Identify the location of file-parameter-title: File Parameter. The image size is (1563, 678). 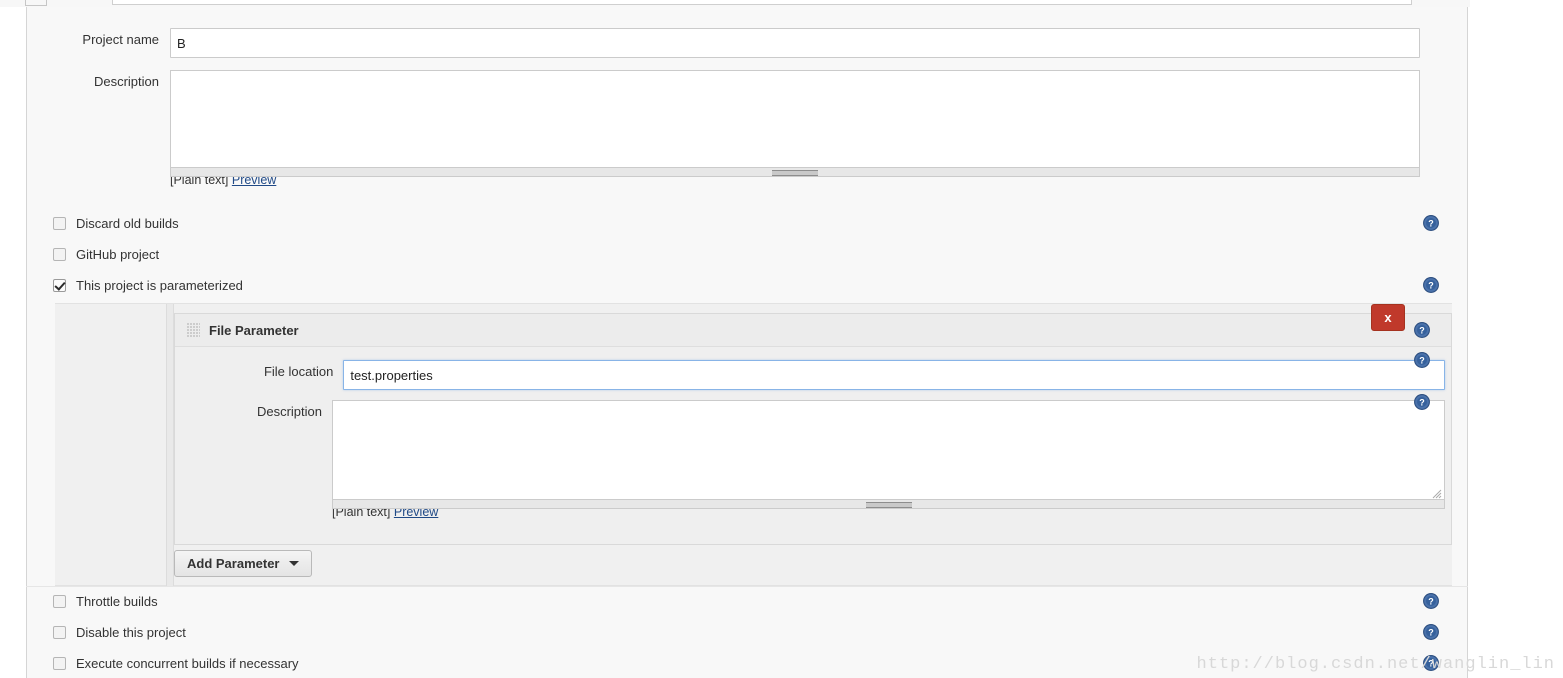
(254, 330).